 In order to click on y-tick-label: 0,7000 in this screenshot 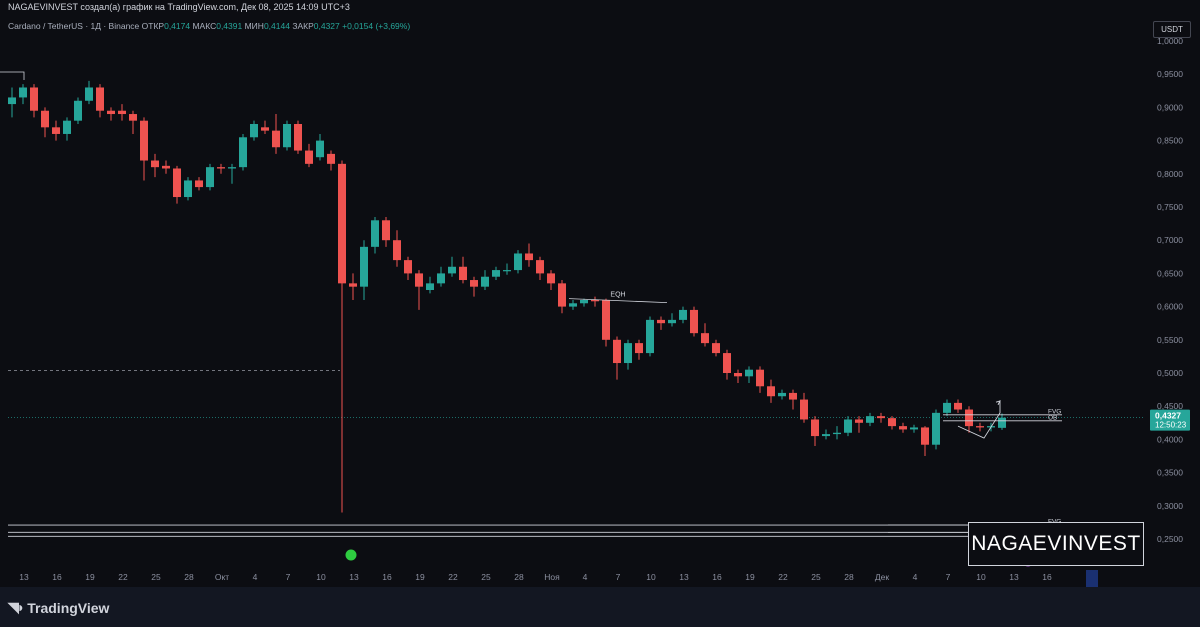, I will do `click(1170, 240)`.